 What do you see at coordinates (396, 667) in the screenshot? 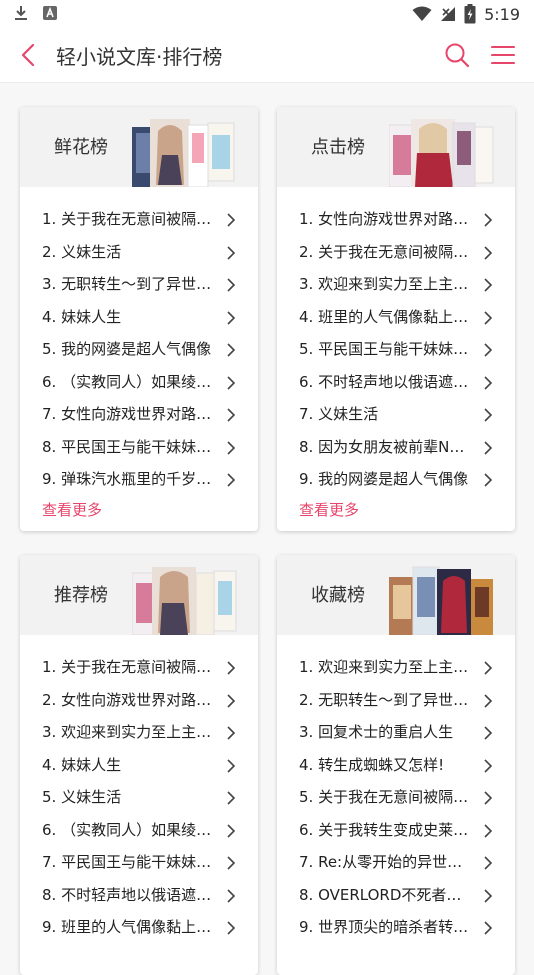
I see `list-item: 1. 欢迎来到实力至上主义的教室` at bounding box center [396, 667].